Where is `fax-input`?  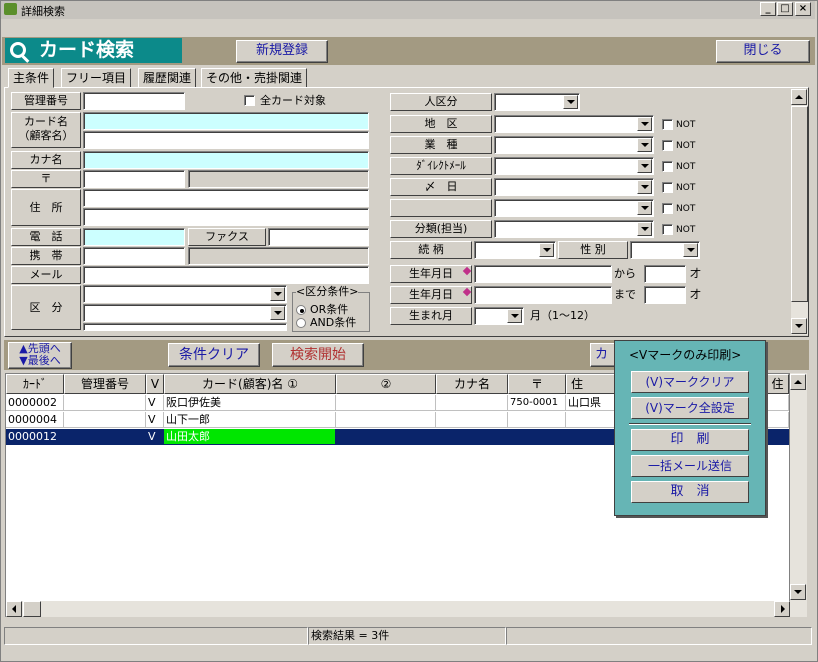 fax-input is located at coordinates (318, 237).